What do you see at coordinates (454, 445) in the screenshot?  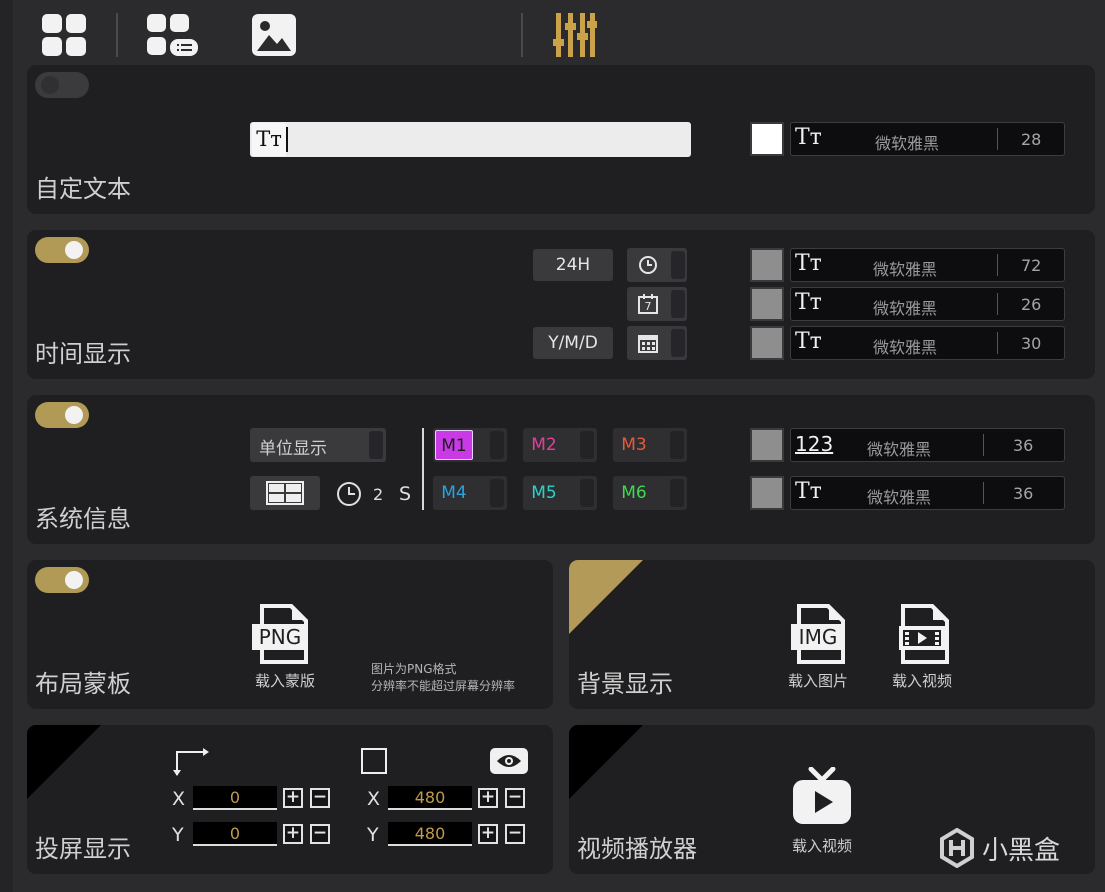 I see `monitor-label: M1` at bounding box center [454, 445].